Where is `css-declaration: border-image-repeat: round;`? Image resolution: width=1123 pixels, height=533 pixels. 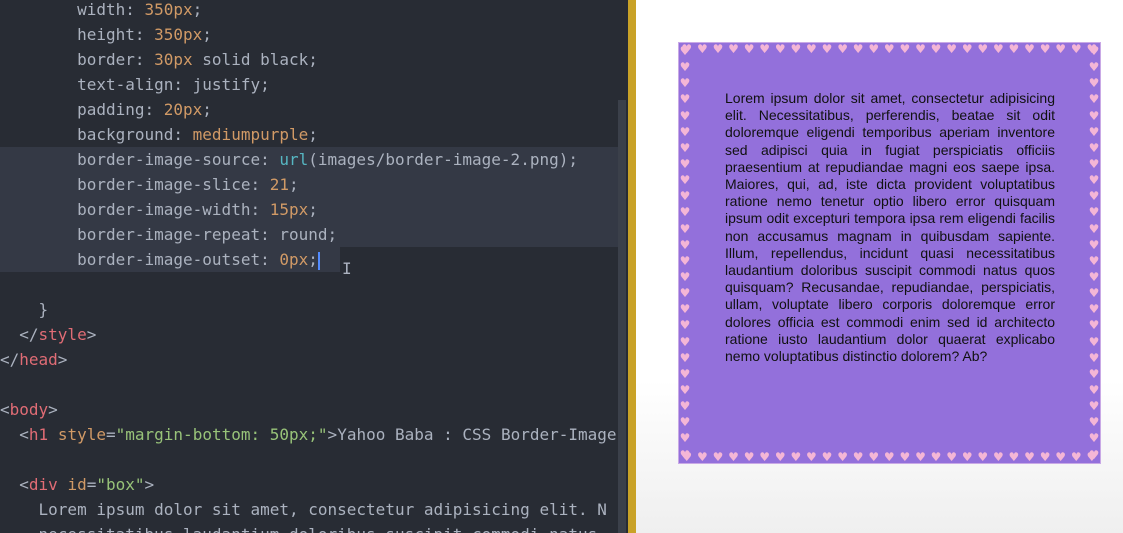
css-declaration: border-image-repeat: round; is located at coordinates (207, 234).